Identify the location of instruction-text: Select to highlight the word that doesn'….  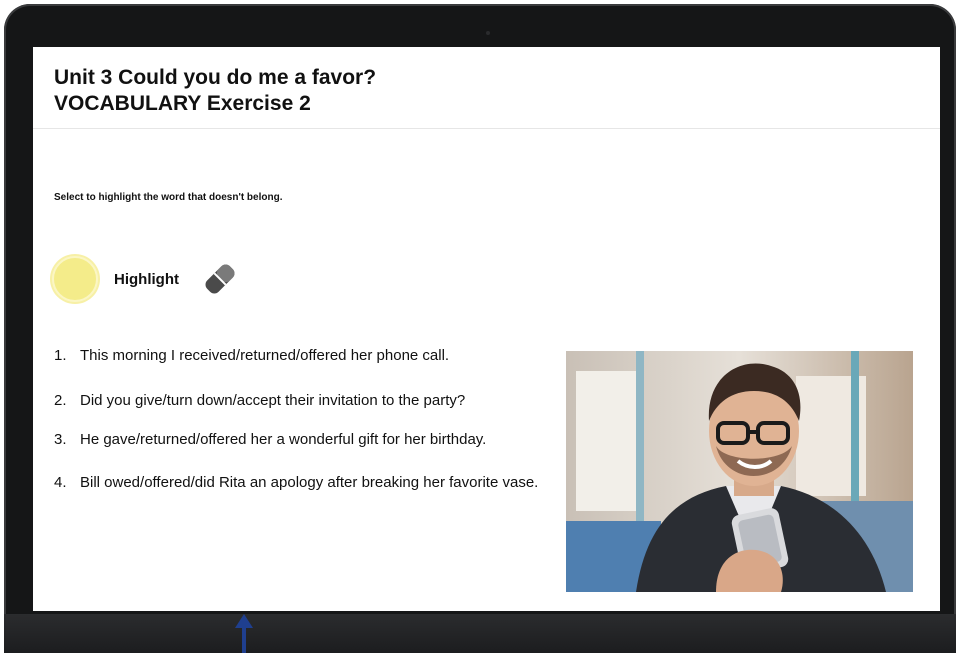
(168, 197).